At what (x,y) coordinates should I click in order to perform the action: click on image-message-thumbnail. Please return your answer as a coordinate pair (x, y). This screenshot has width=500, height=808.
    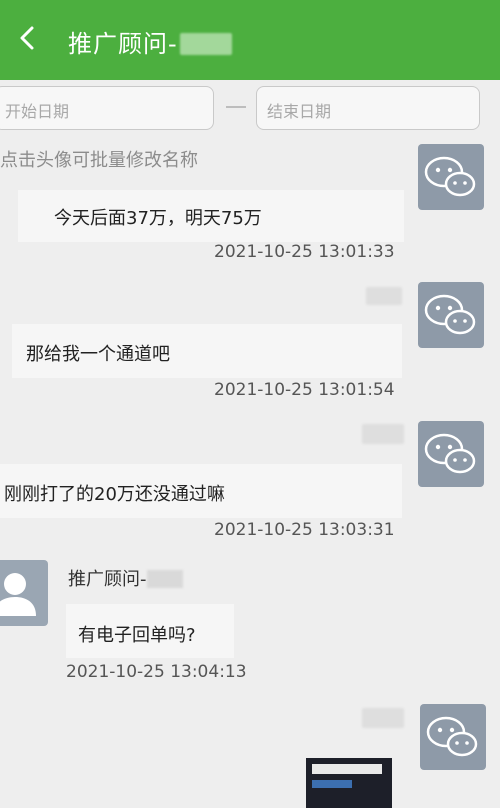
    Looking at the image, I should click on (349, 783).